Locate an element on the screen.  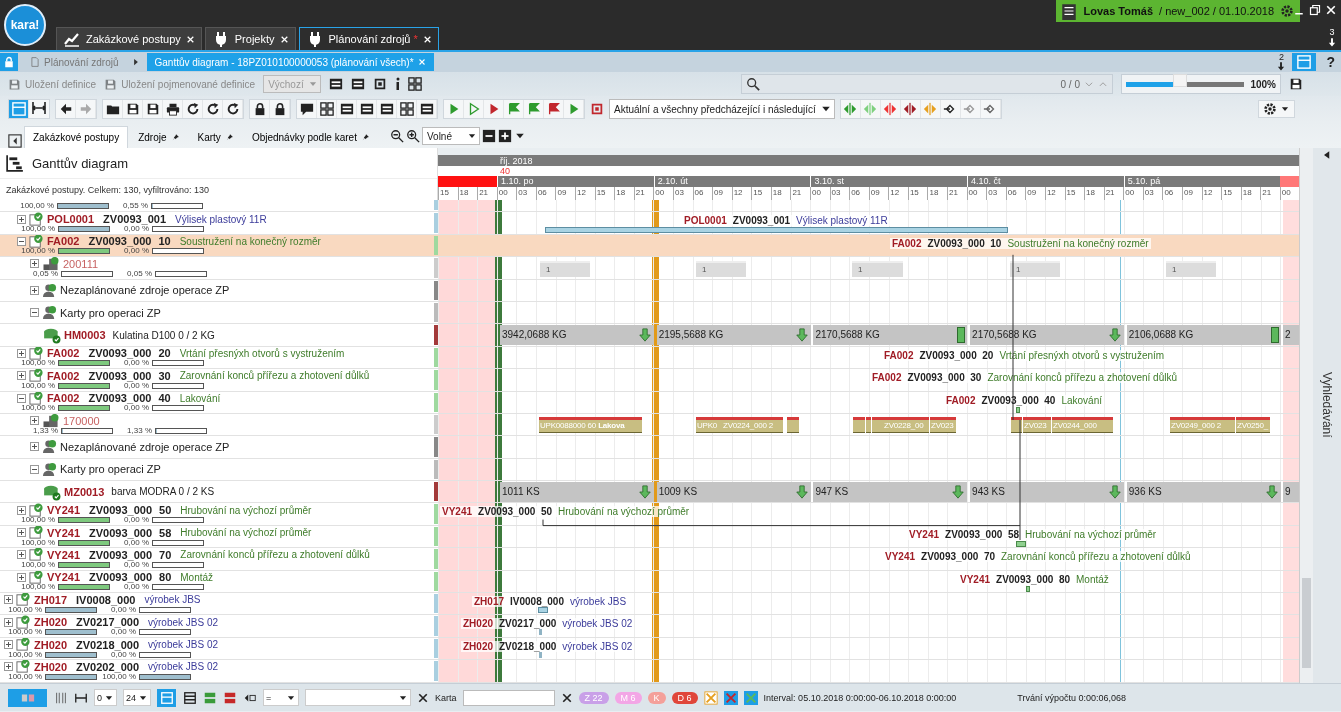
stock-segment: 2195,5688 KG is located at coordinates (733, 335).